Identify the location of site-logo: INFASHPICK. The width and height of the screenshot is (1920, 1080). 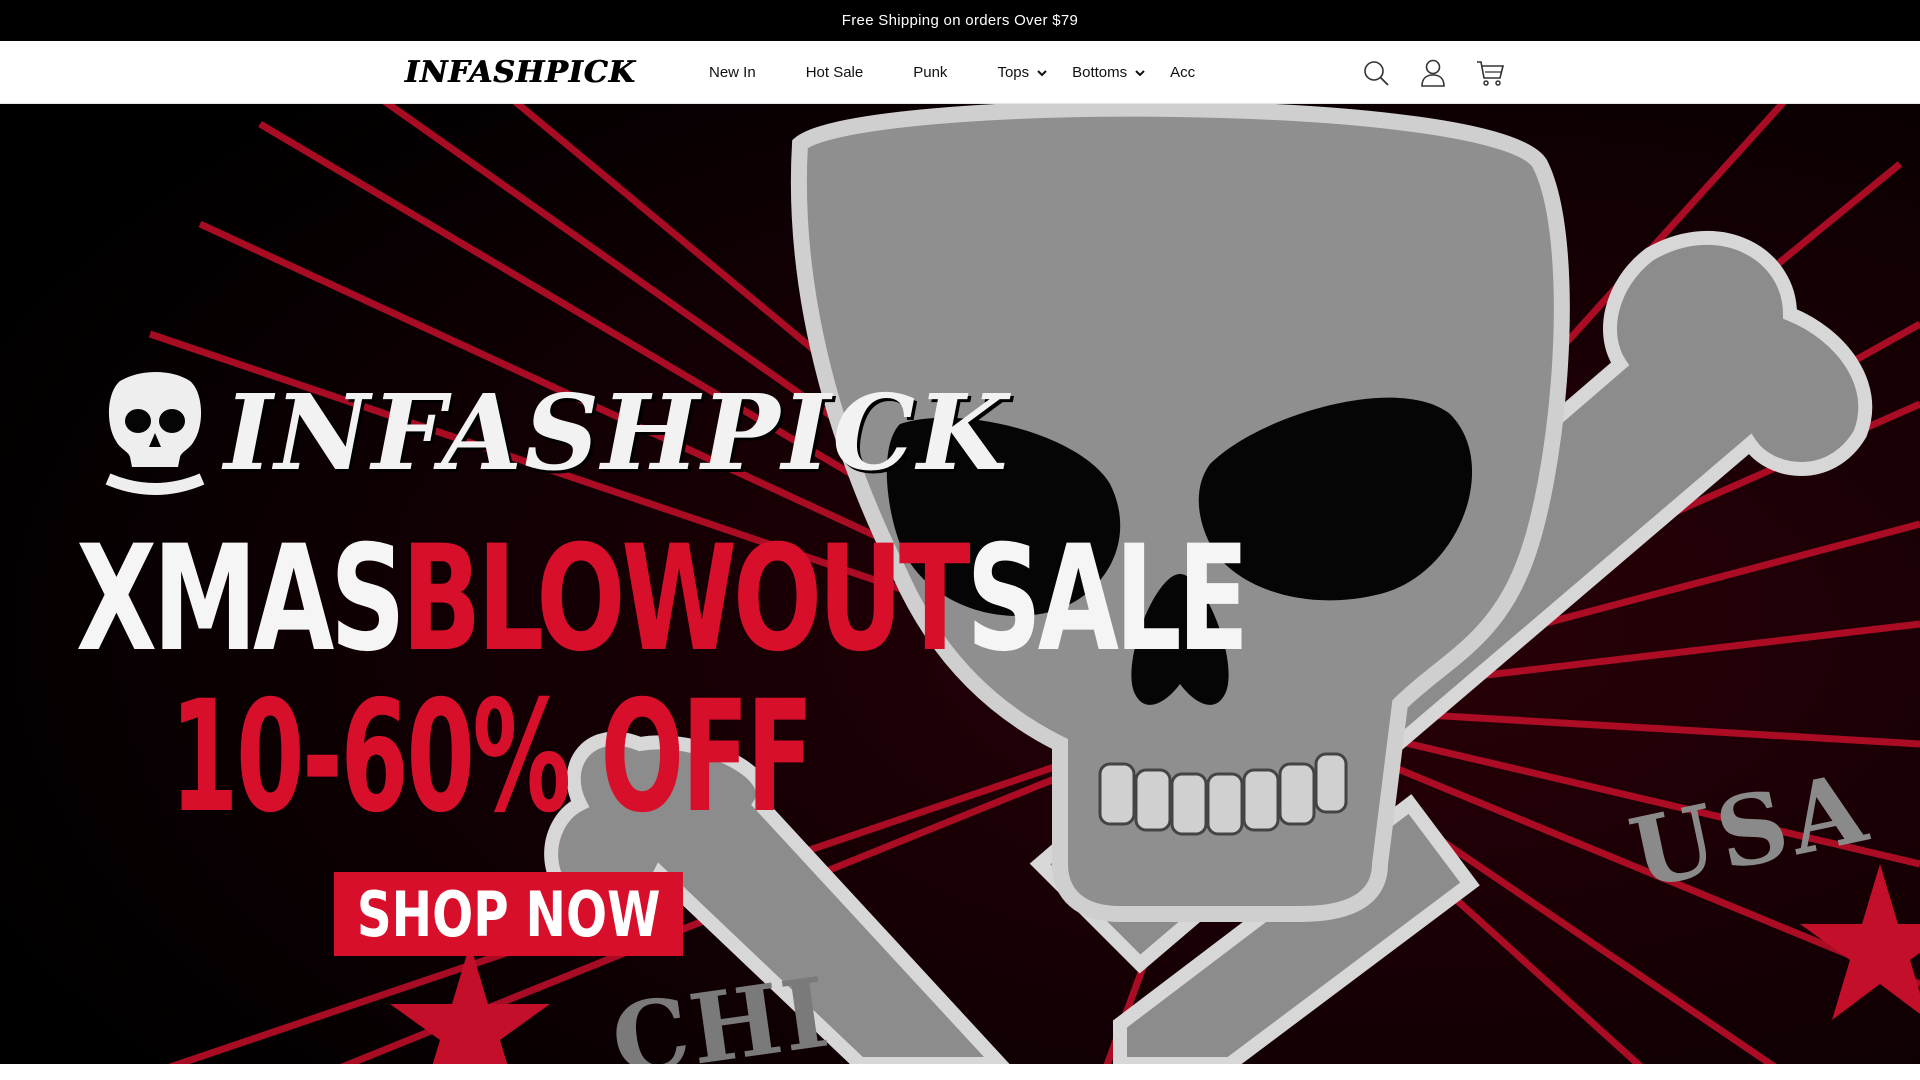
(520, 72).